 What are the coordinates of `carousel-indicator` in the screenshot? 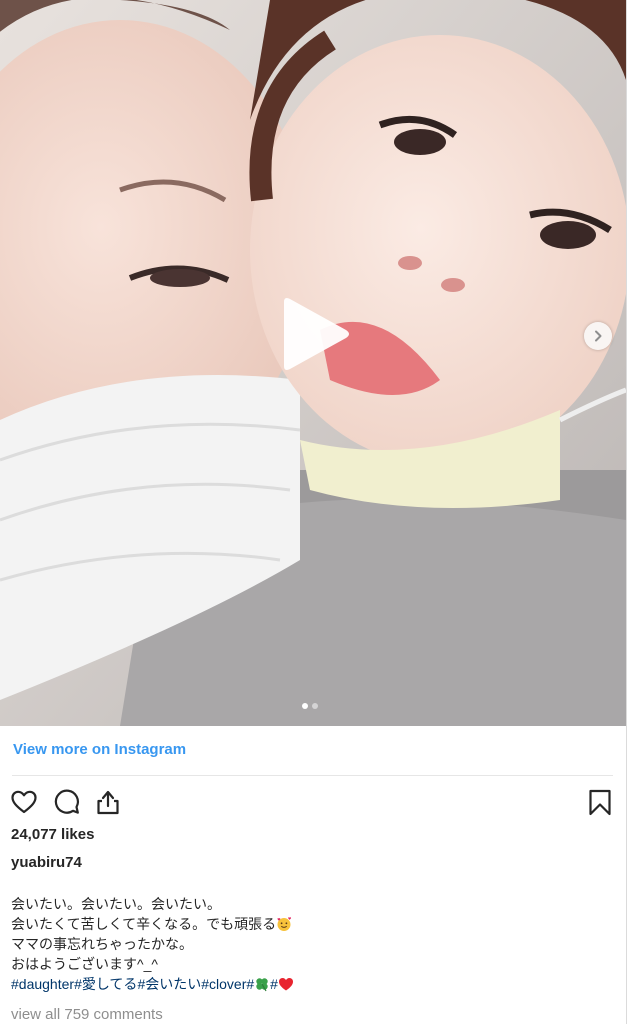 It's located at (312, 706).